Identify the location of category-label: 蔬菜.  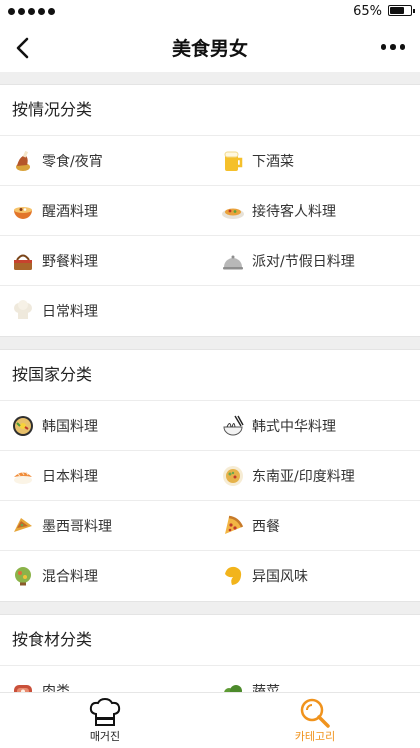
(266, 688).